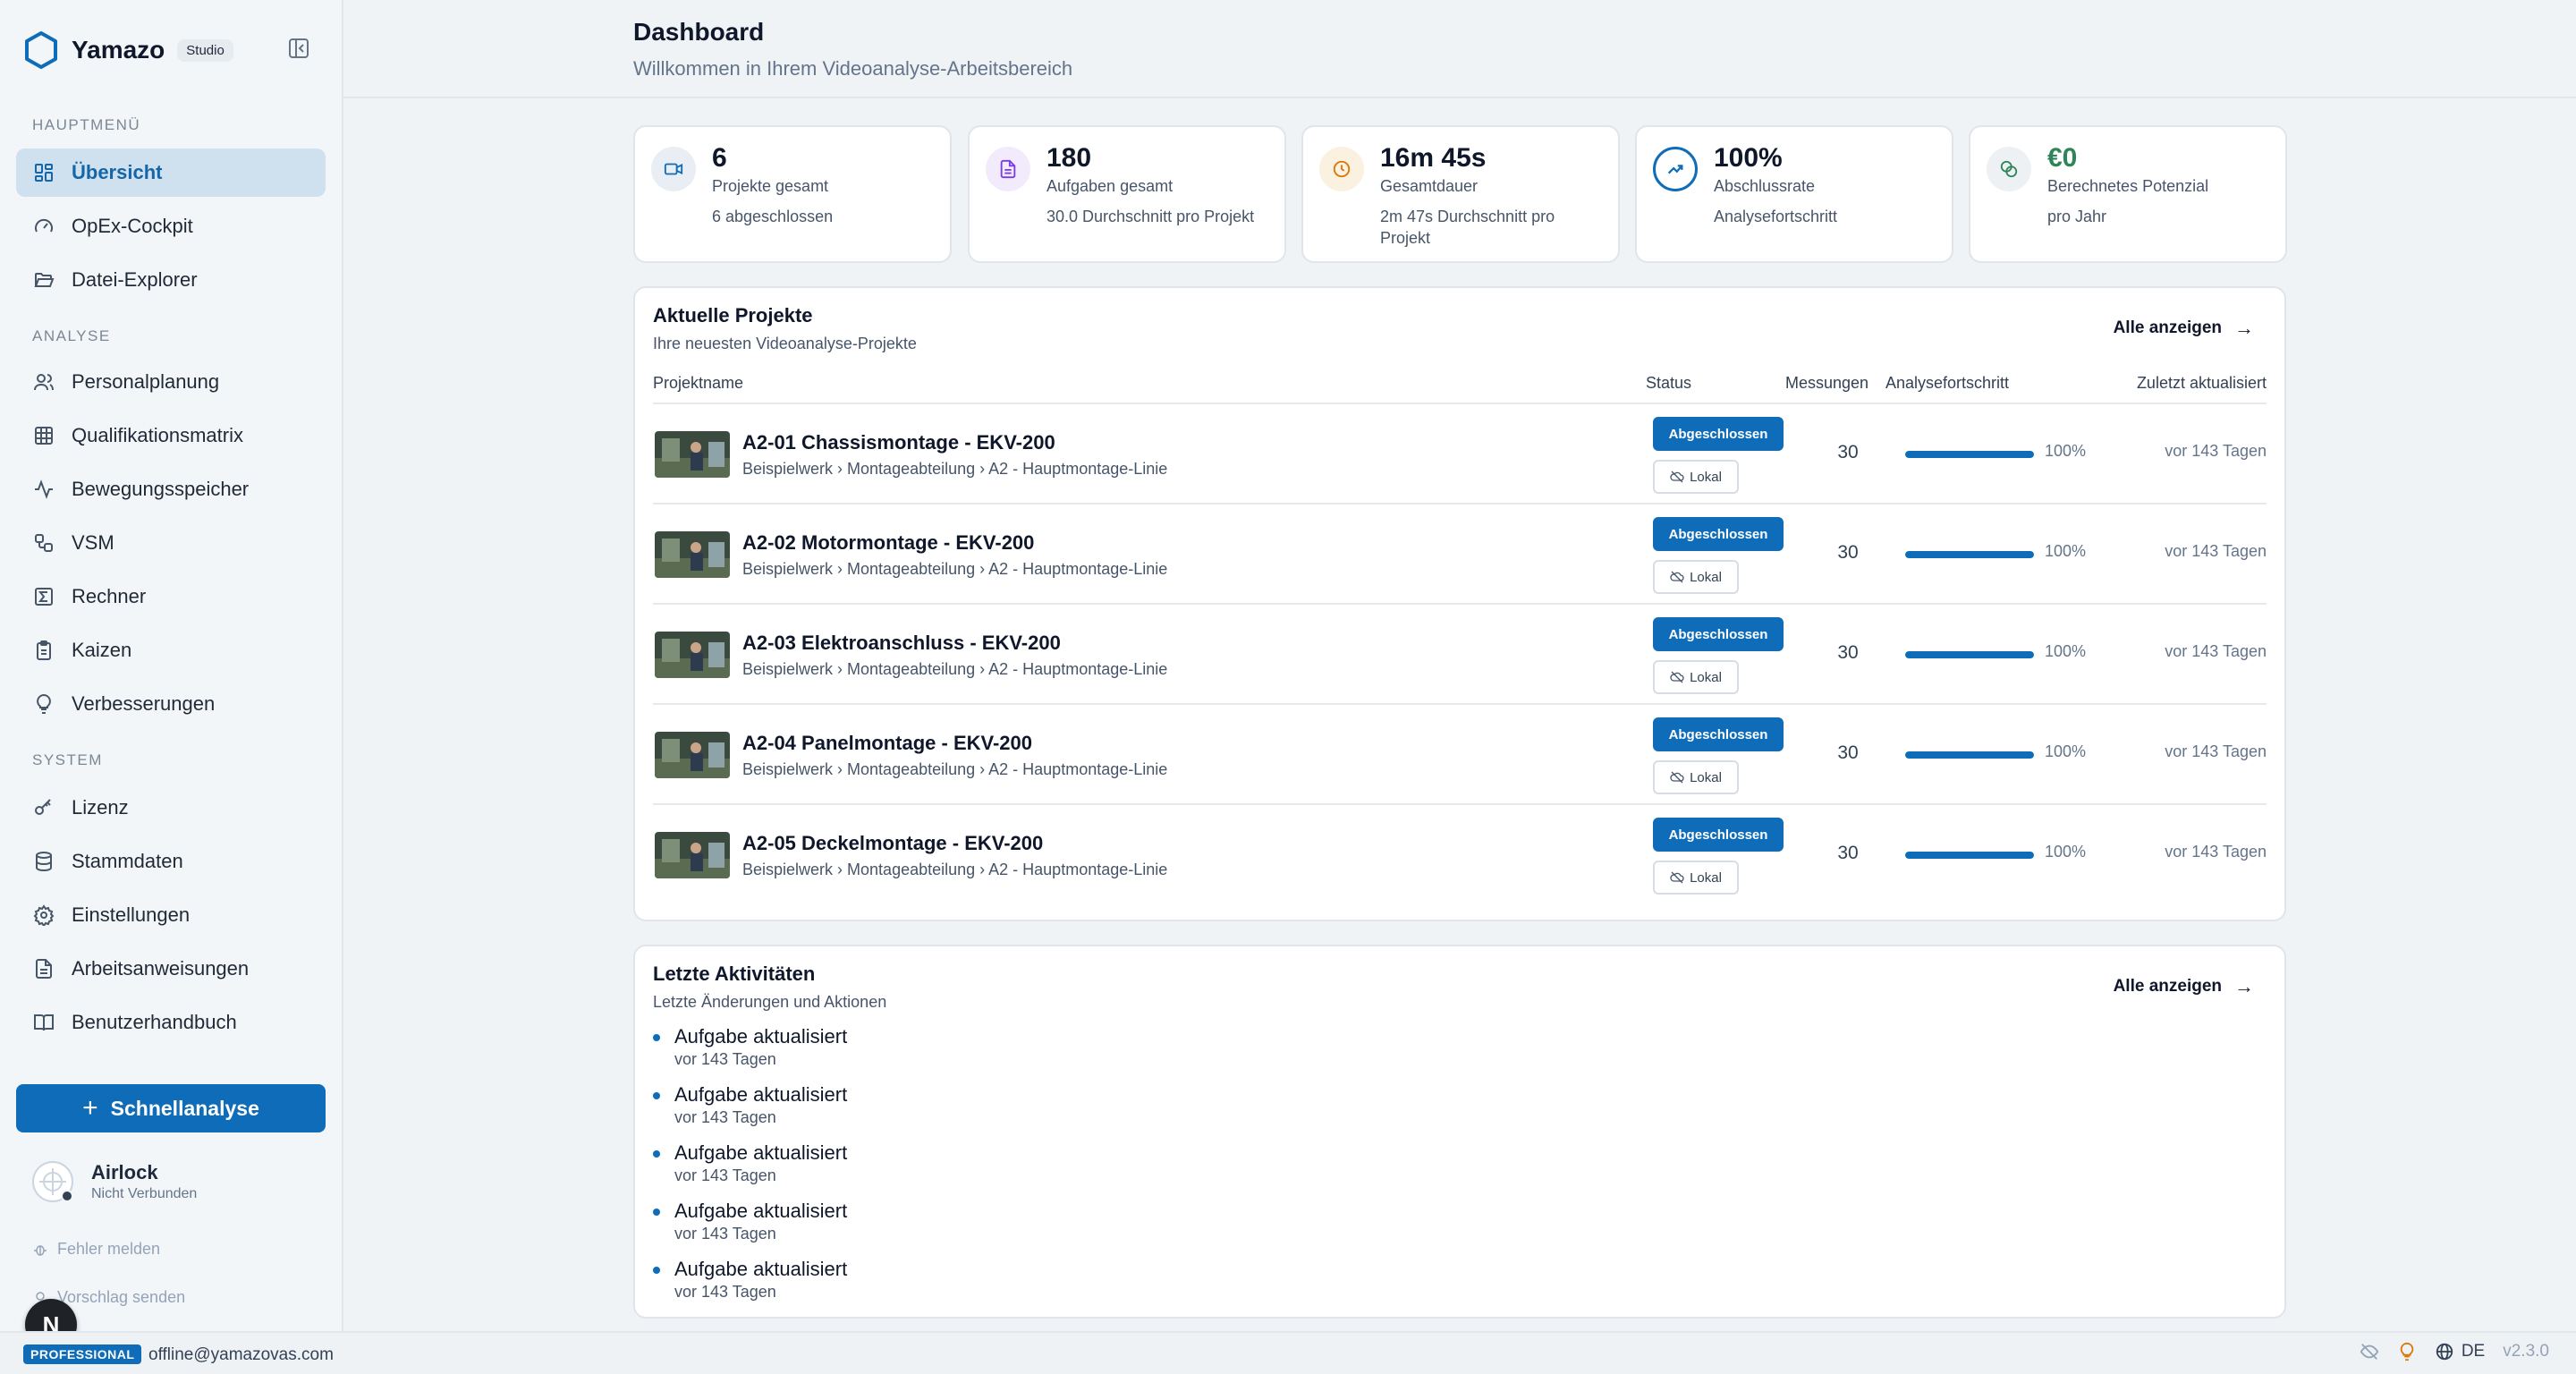 This screenshot has height=1374, width=2576. I want to click on hexagon-logo-icon, so click(41, 50).